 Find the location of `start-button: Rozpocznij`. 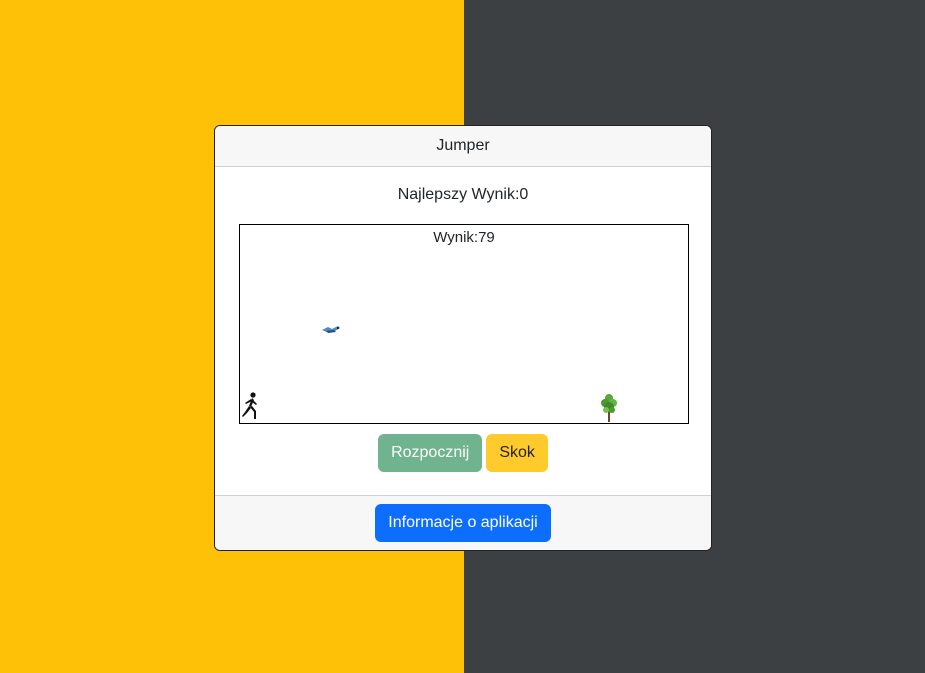

start-button: Rozpocznij is located at coordinates (430, 453).